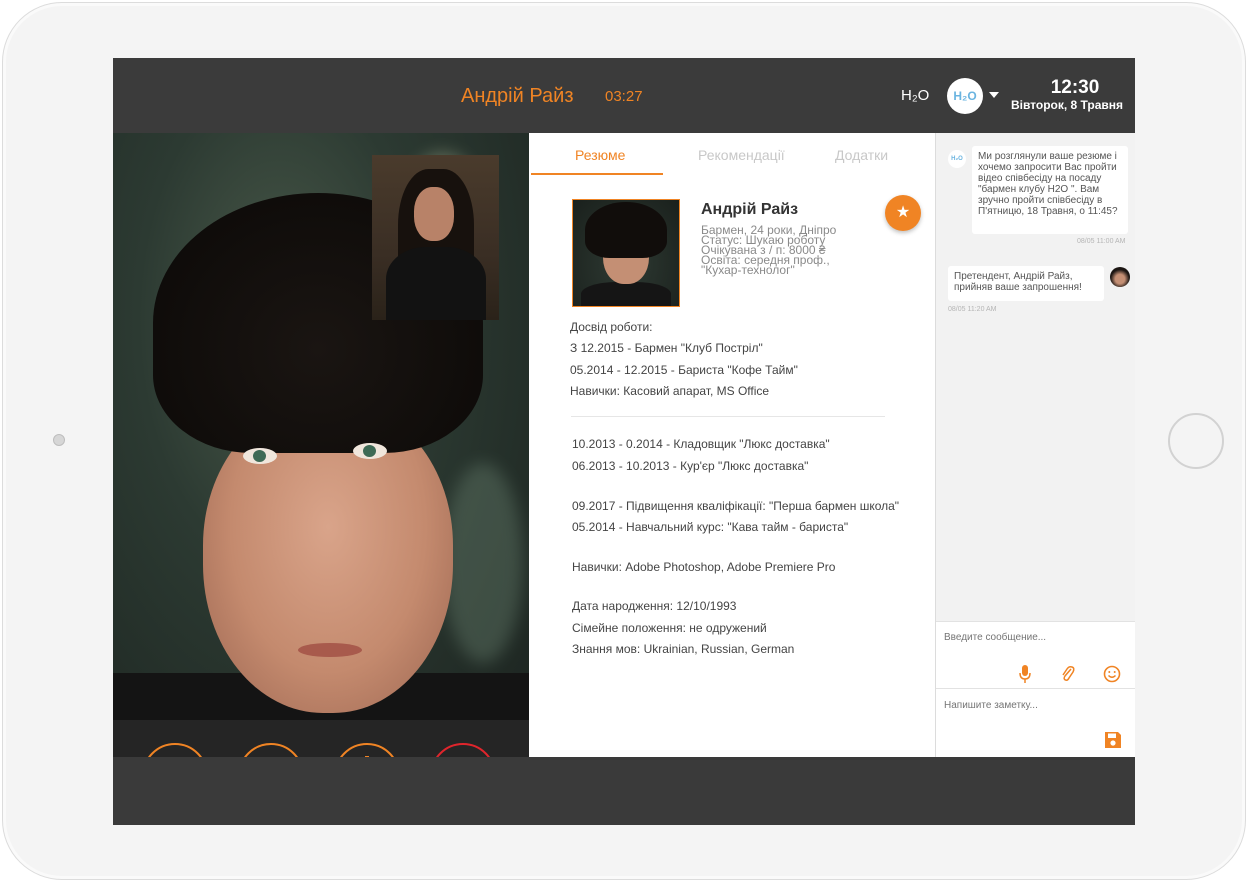 Image resolution: width=1248 pixels, height=882 pixels. I want to click on resume-line: Знання мов: Ukrainian, Russian, German, so click(683, 649).